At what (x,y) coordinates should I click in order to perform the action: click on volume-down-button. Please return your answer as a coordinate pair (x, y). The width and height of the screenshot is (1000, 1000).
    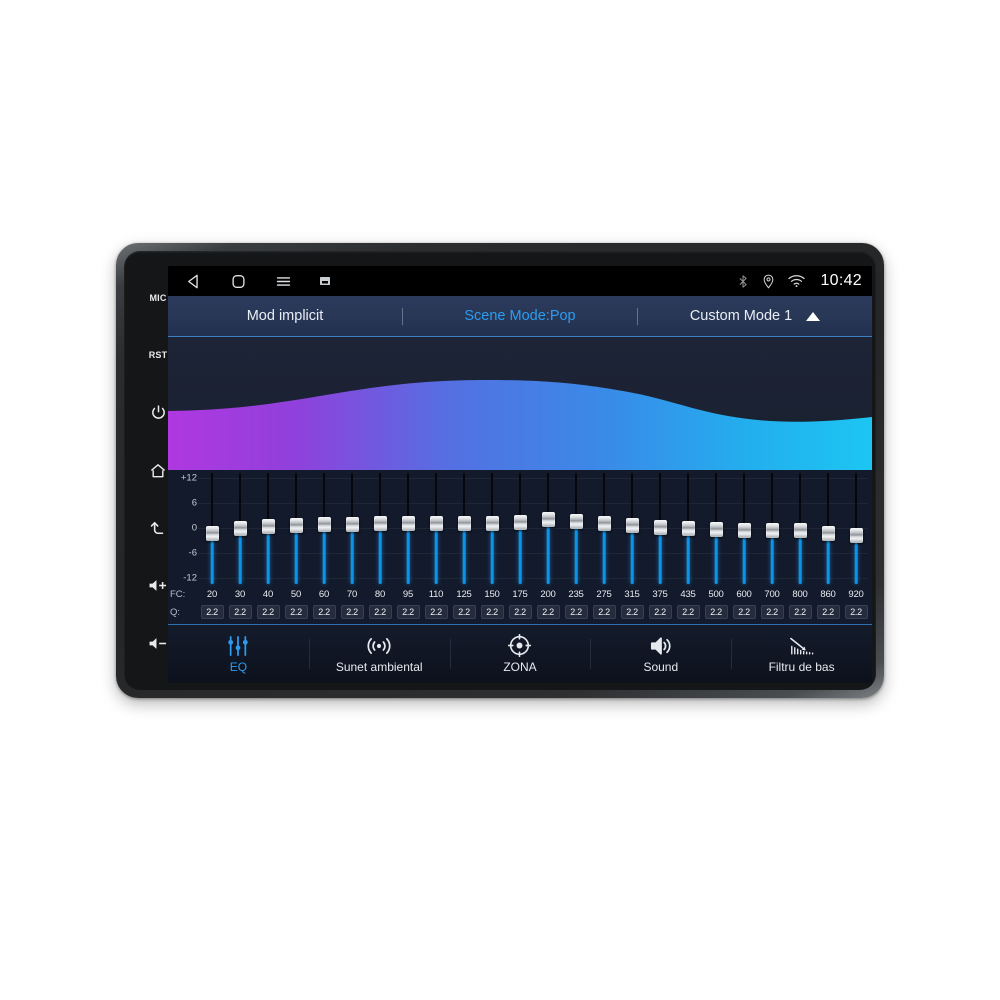
    Looking at the image, I should click on (158, 643).